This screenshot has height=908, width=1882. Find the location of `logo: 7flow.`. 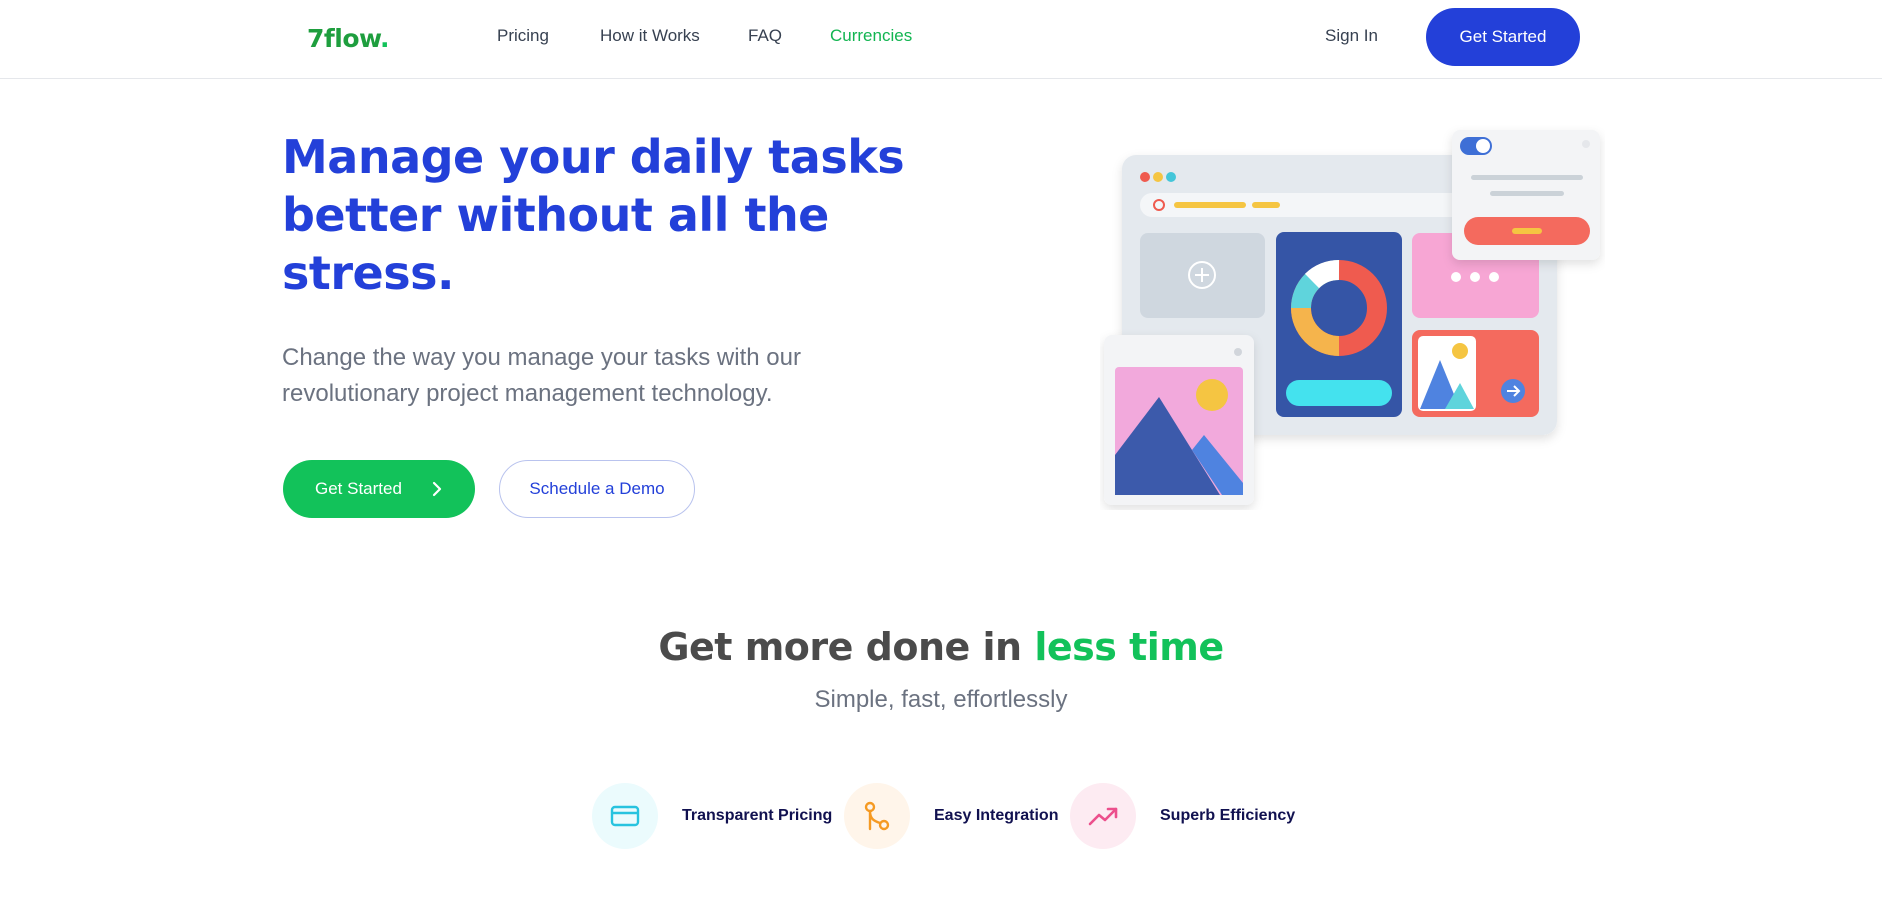

logo: 7flow. is located at coordinates (348, 38).